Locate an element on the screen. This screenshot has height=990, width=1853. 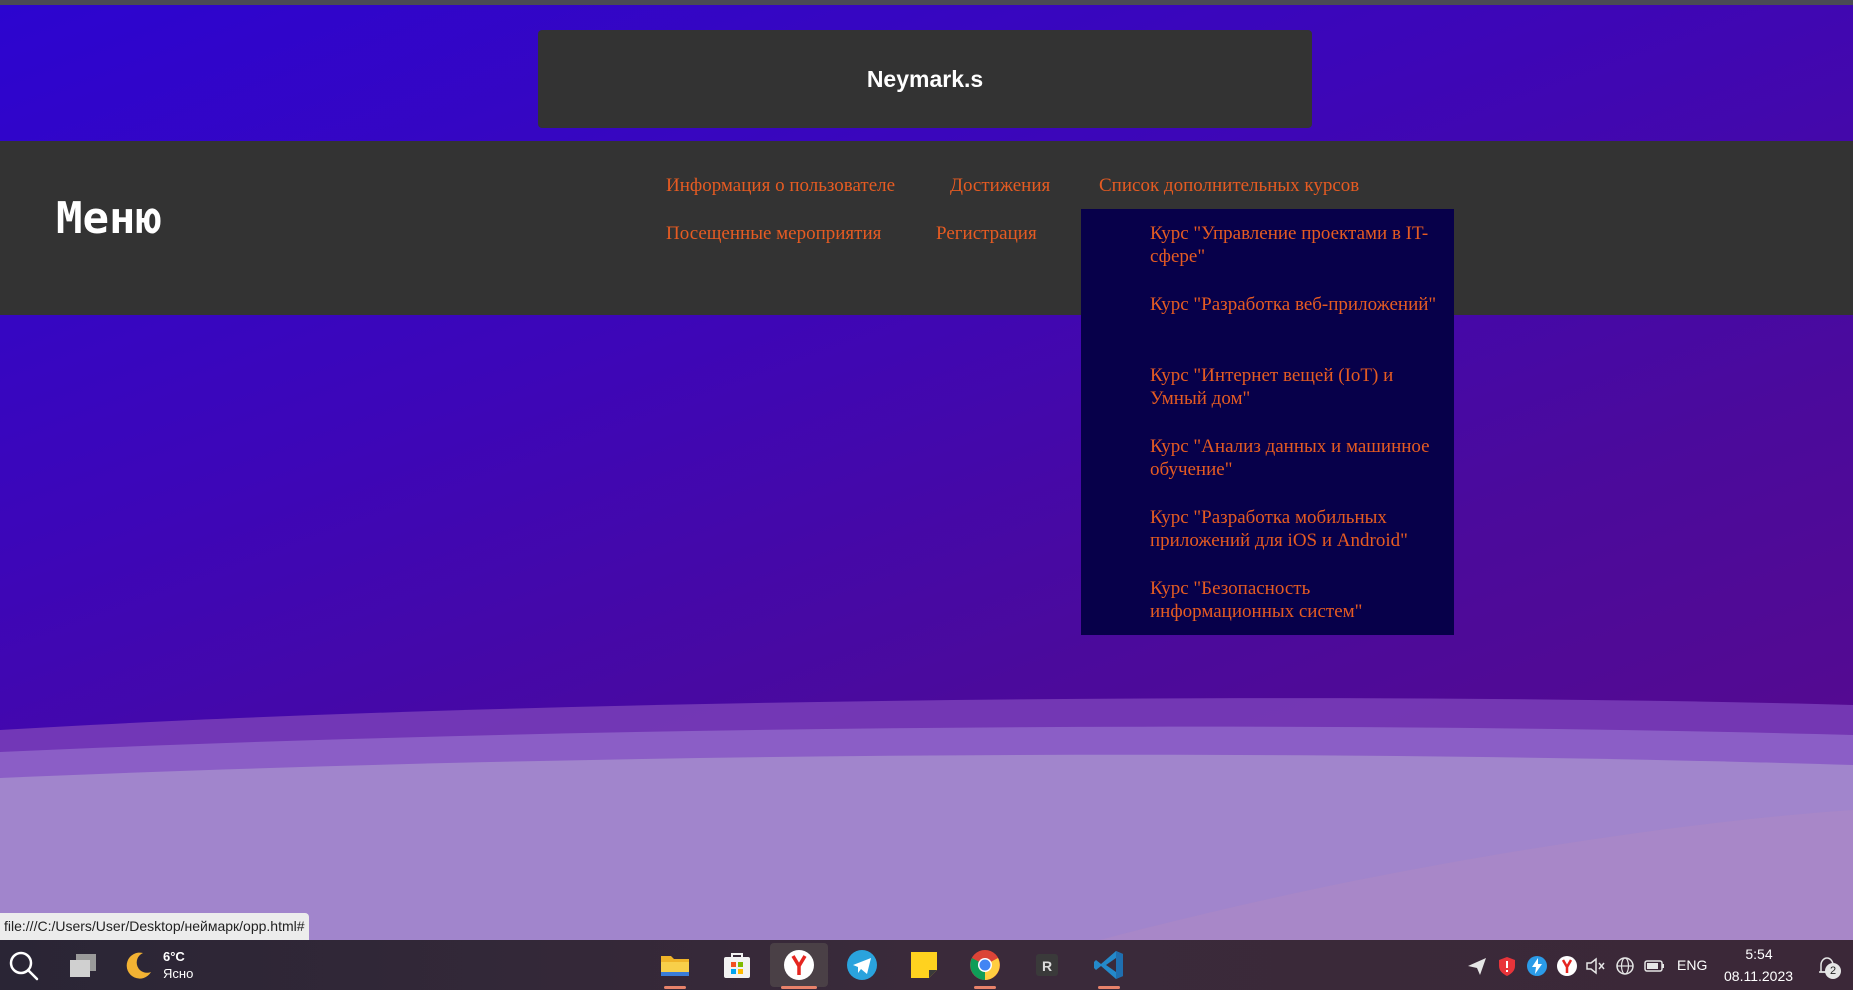
r-app-icon: R is located at coordinates (1047, 965).